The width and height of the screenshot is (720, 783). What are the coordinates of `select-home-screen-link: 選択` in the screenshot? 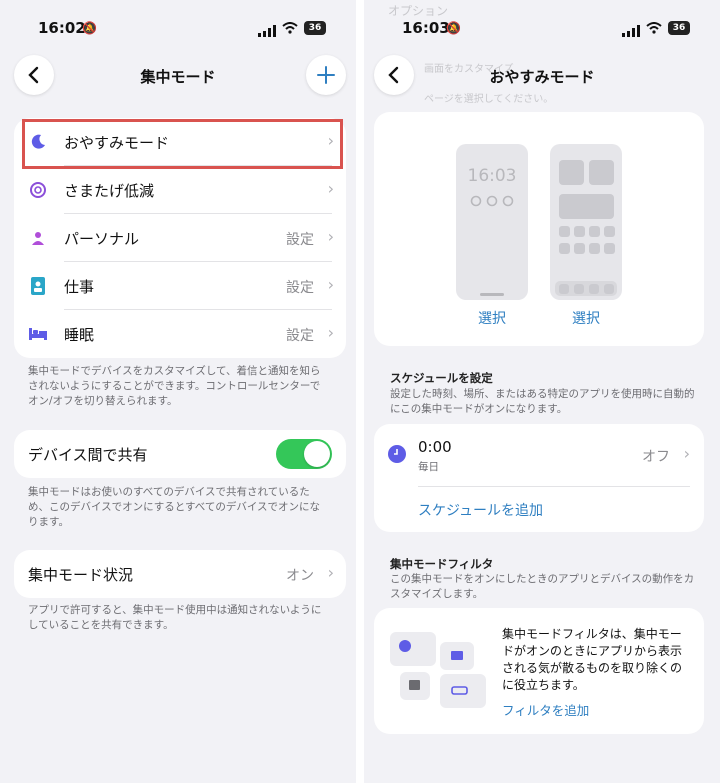 It's located at (586, 318).